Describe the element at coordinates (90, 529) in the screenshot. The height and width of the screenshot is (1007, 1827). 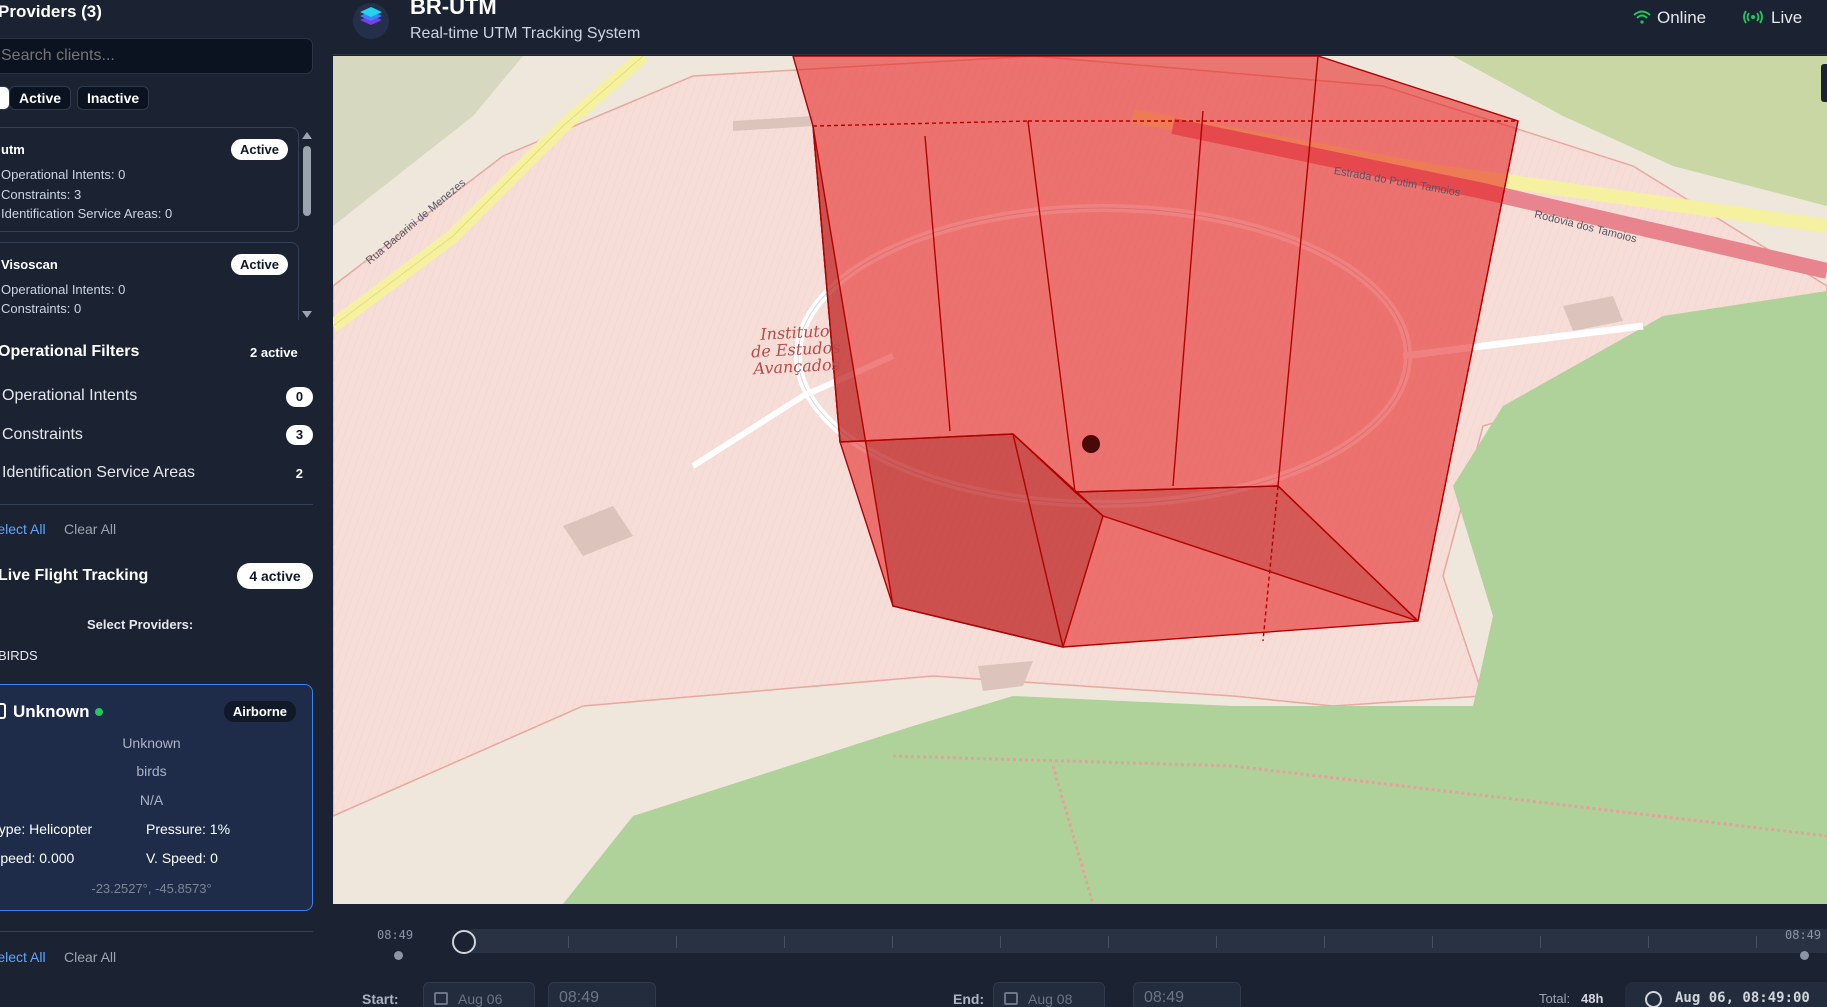
I see `filters-clear-all-link: Clear All` at that location.